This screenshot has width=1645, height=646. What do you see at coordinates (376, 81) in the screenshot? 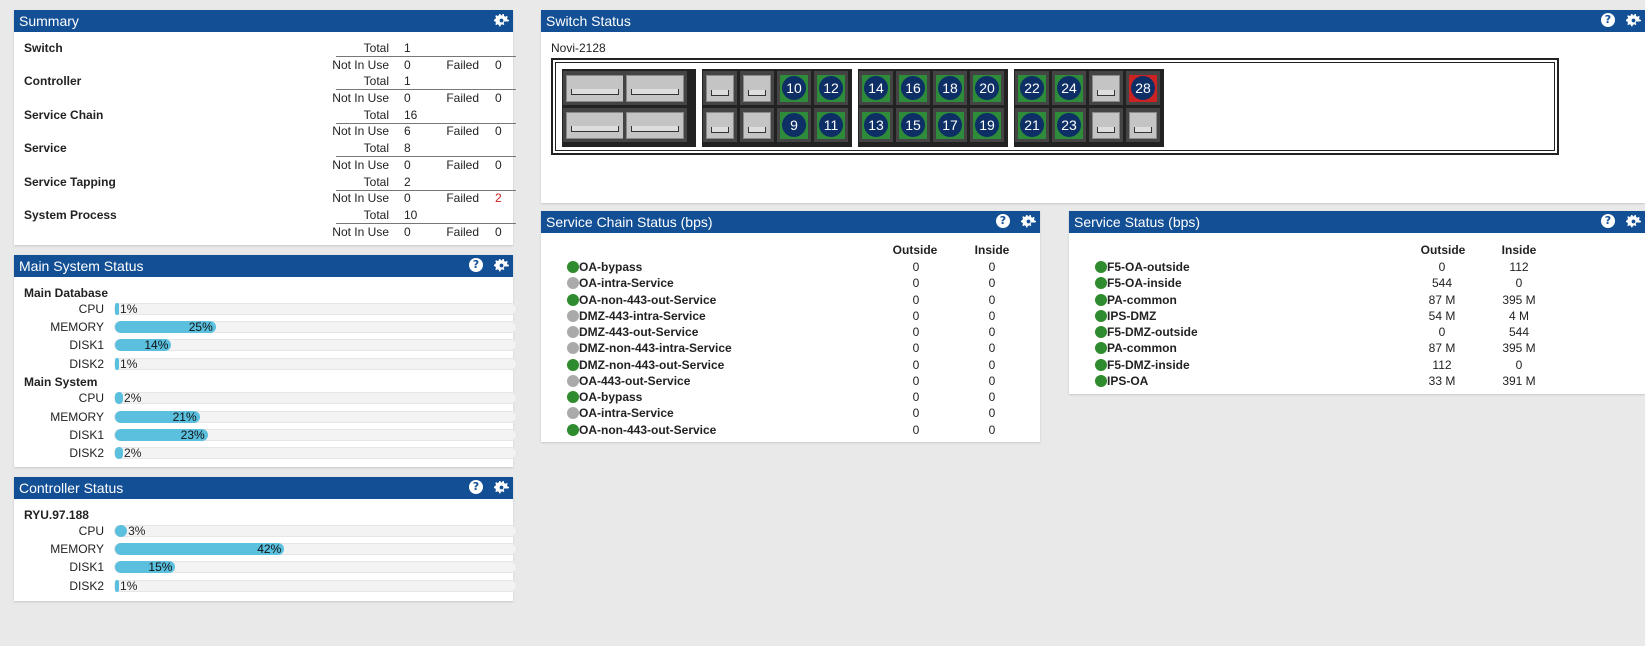
I see `total-label: Total` at bounding box center [376, 81].